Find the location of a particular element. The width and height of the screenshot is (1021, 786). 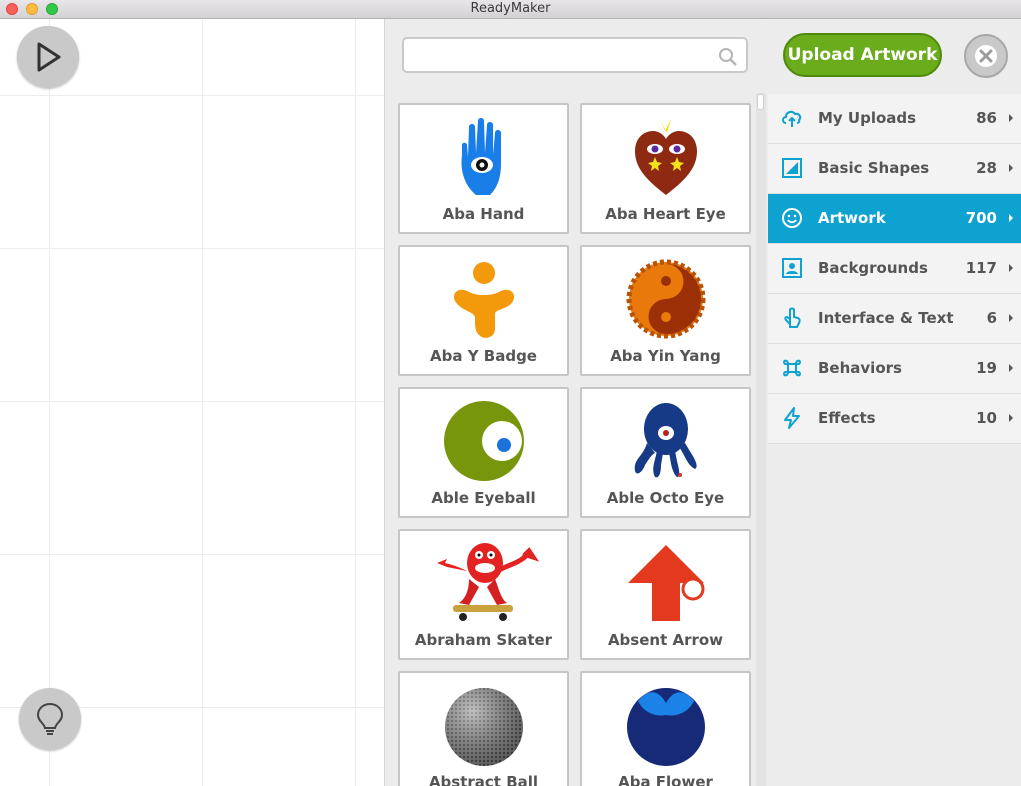

category-effects: Effects 10 is located at coordinates (894, 419).